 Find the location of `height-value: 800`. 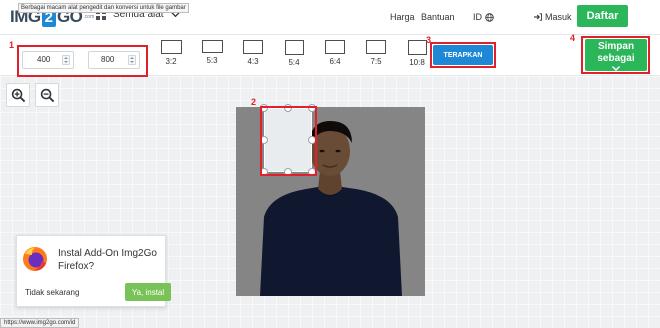

height-value: 800 is located at coordinates (108, 59).